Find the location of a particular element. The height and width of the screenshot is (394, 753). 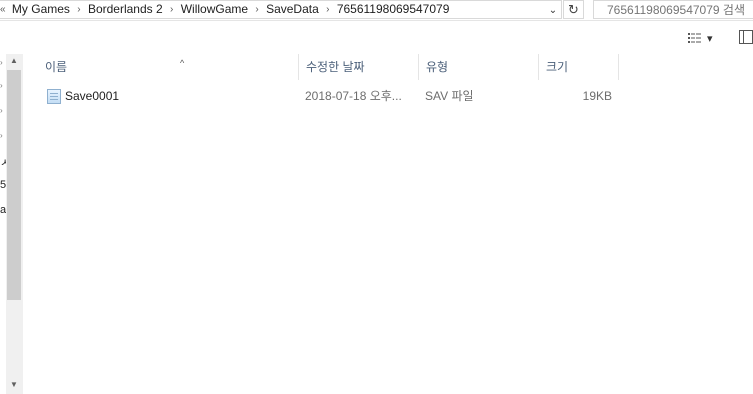

column-headers: 이름 ^ 수정한 날짜 유형 크기 is located at coordinates (387, 67).